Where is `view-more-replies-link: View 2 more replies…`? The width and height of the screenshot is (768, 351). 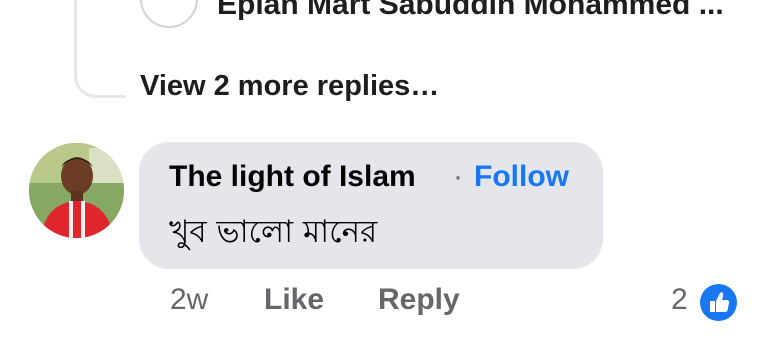
view-more-replies-link: View 2 more replies… is located at coordinates (289, 86).